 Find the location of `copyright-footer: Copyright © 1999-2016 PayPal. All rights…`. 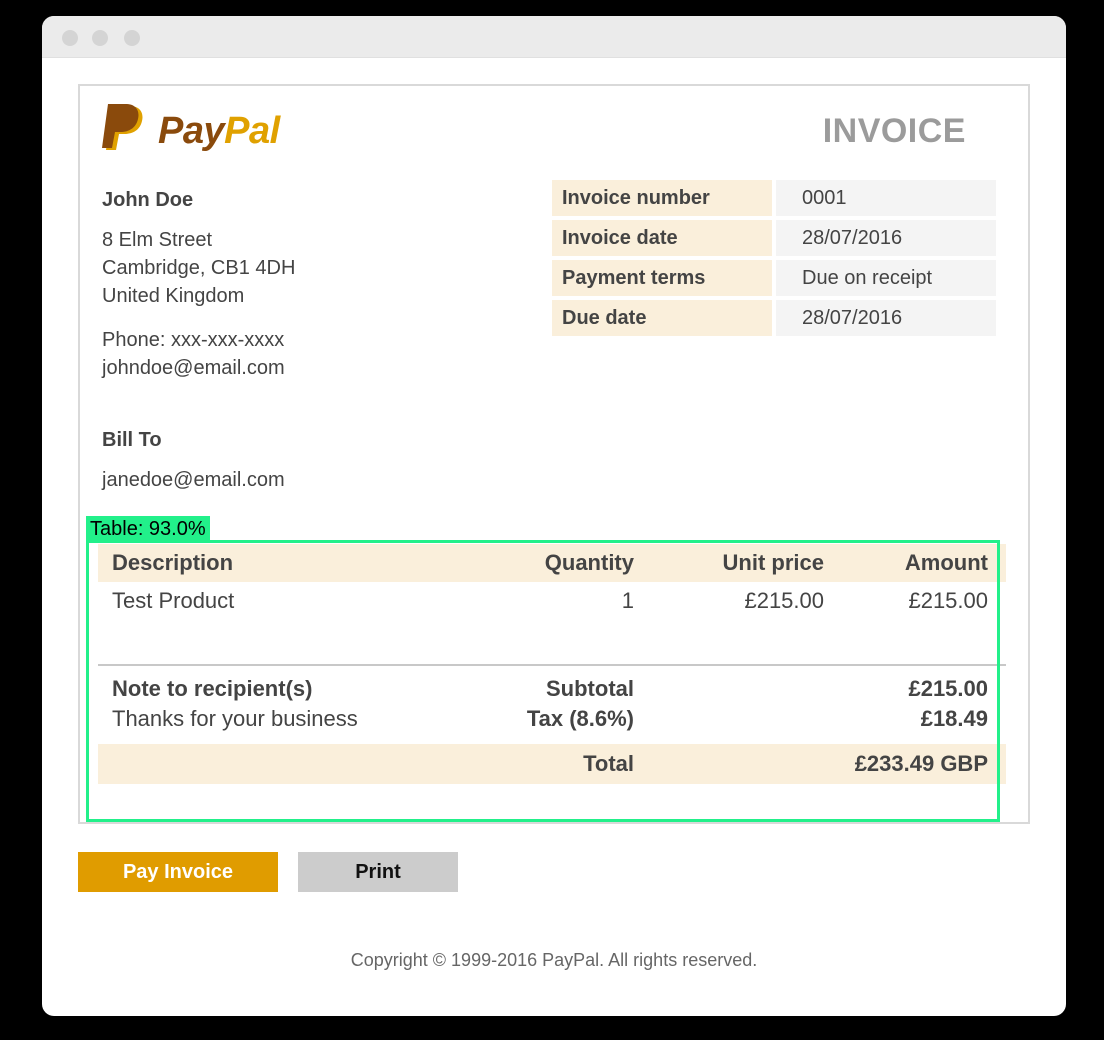

copyright-footer: Copyright © 1999-2016 PayPal. All rights… is located at coordinates (554, 960).